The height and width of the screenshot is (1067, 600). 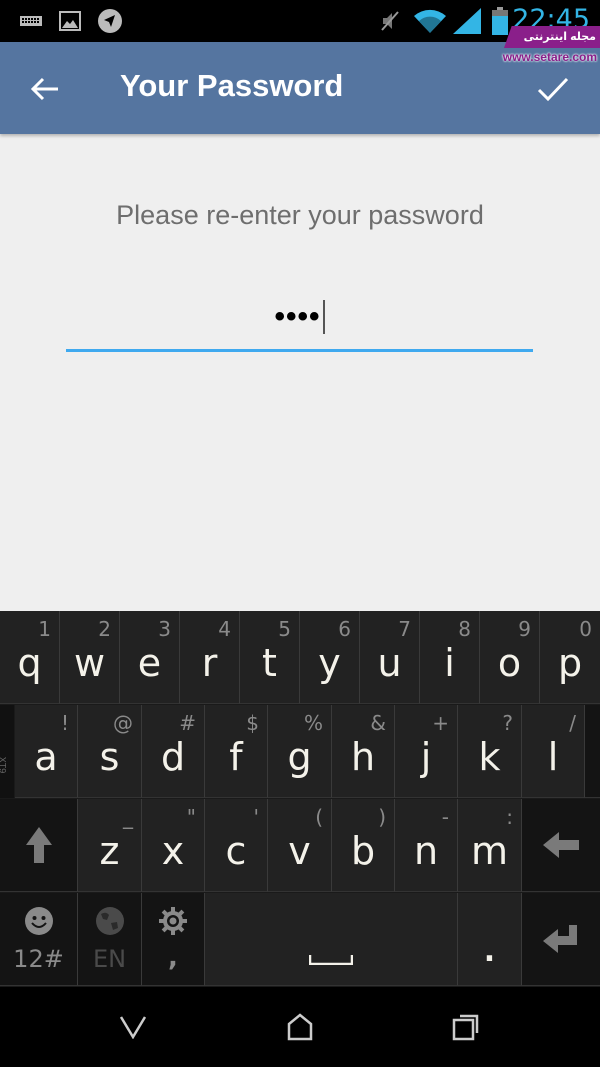 I want to click on key-m: :m, so click(x=490, y=845).